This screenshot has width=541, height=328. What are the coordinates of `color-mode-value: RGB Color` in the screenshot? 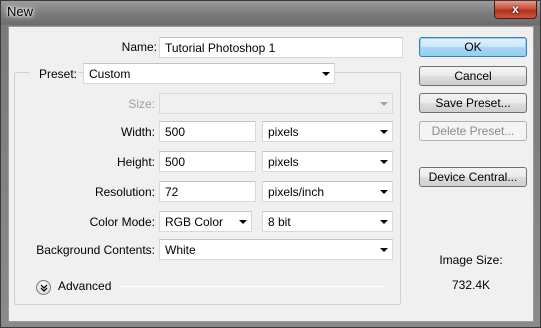 It's located at (194, 222).